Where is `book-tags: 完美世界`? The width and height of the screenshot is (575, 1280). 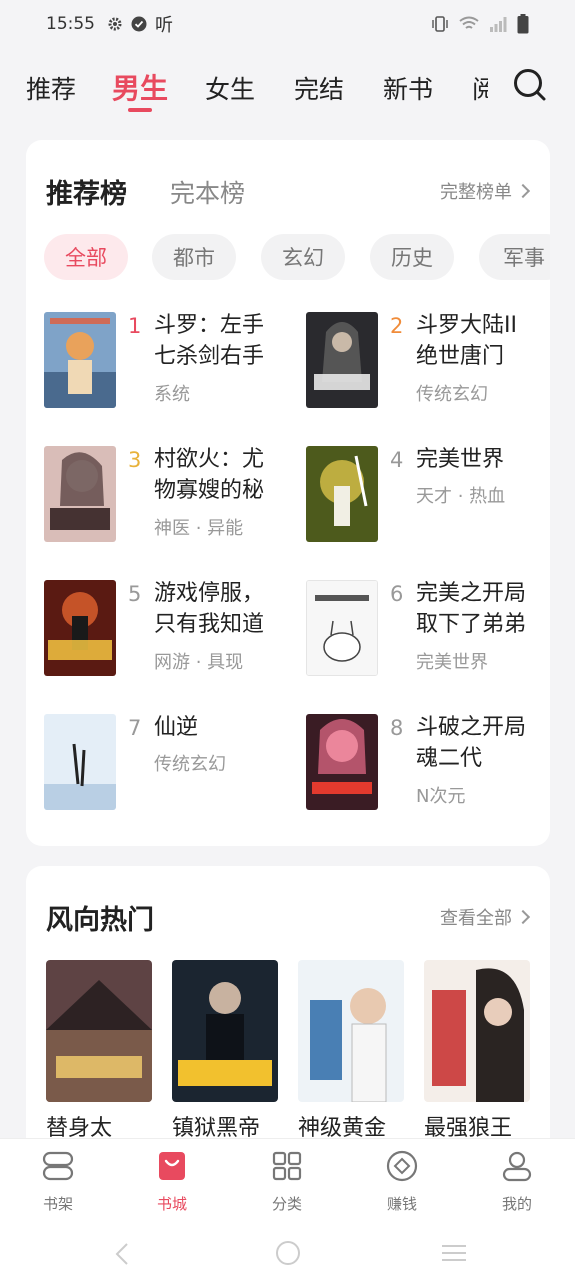 book-tags: 完美世界 is located at coordinates (452, 662).